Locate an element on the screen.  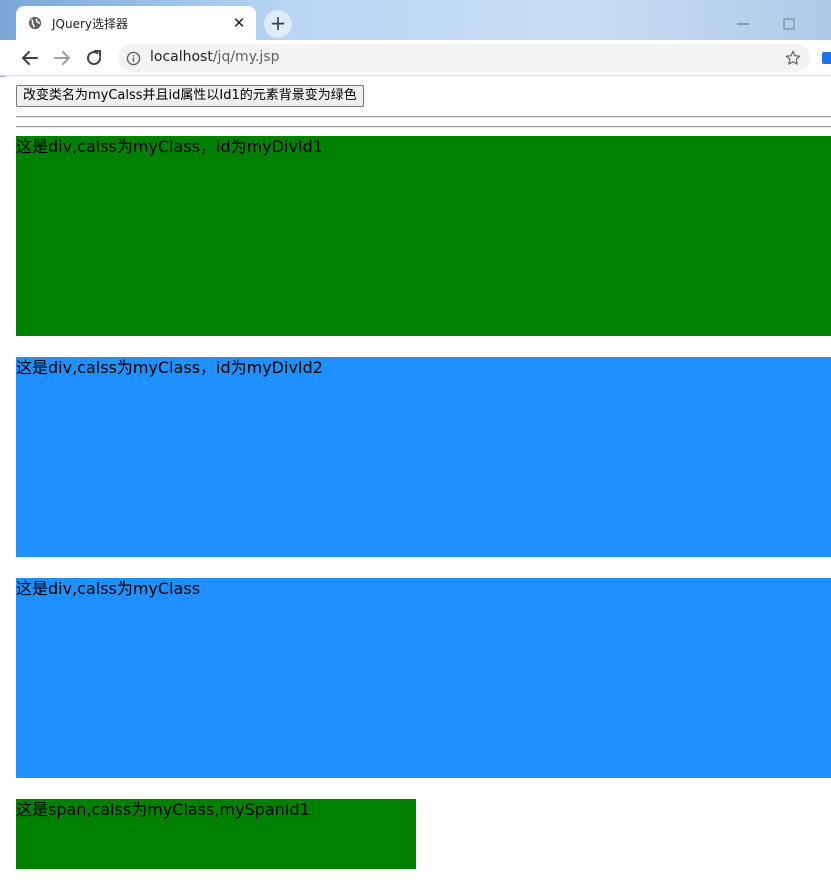
tab-title: JQuery选择器 is located at coordinates (90, 24).